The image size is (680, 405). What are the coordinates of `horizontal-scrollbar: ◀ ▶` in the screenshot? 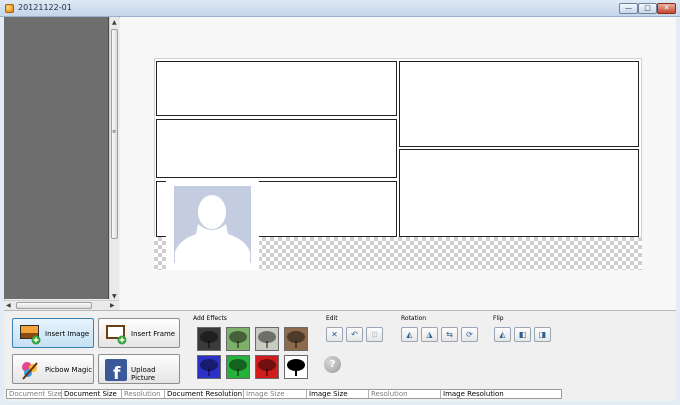 It's located at (61, 305).